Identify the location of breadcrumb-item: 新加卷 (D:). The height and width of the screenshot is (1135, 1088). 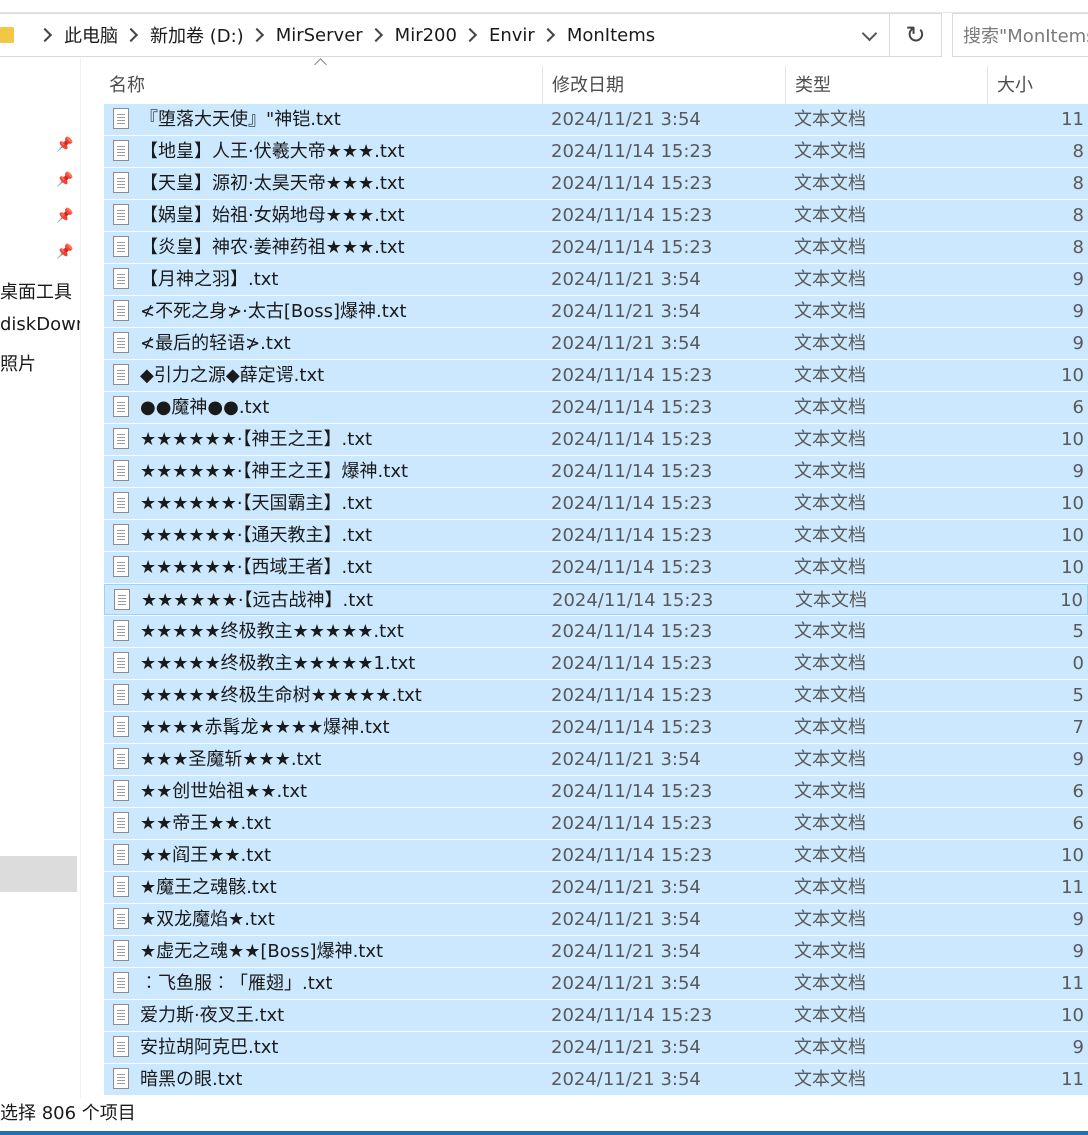
(197, 35).